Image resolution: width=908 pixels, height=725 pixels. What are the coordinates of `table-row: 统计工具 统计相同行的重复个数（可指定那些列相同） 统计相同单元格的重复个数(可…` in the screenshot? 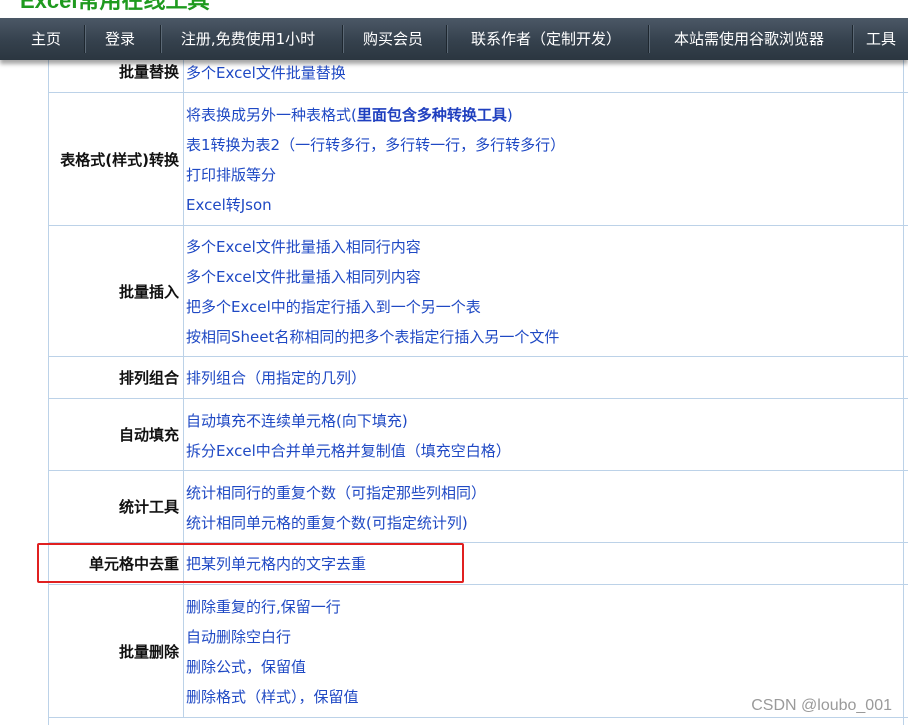 It's located at (478, 507).